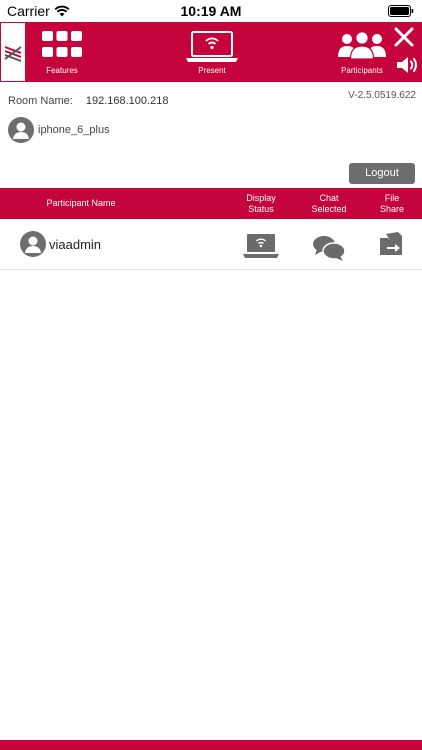 The width and height of the screenshot is (422, 750). I want to click on display-status-icon, so click(261, 246).